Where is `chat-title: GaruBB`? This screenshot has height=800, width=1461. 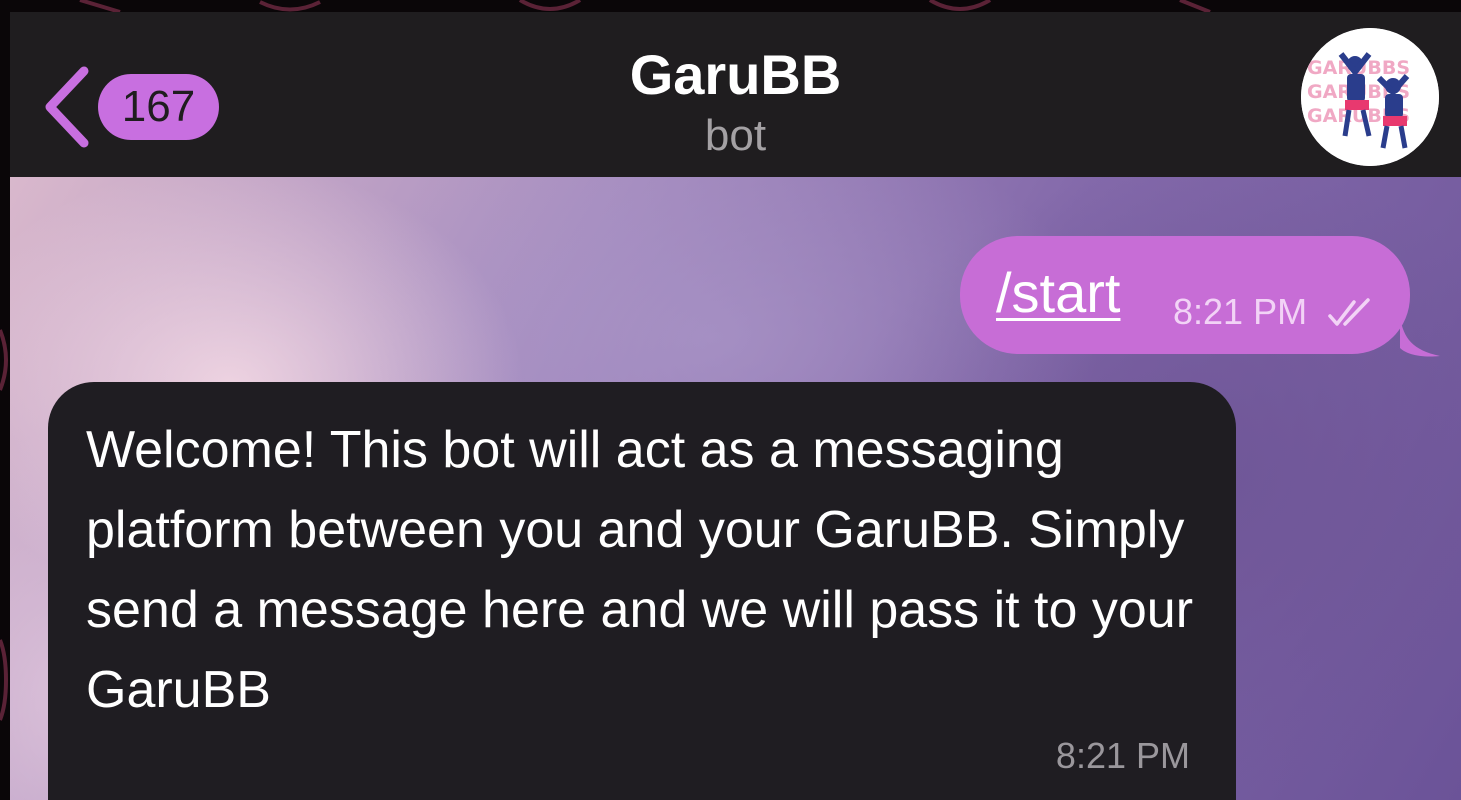 chat-title: GaruBB is located at coordinates (735, 74).